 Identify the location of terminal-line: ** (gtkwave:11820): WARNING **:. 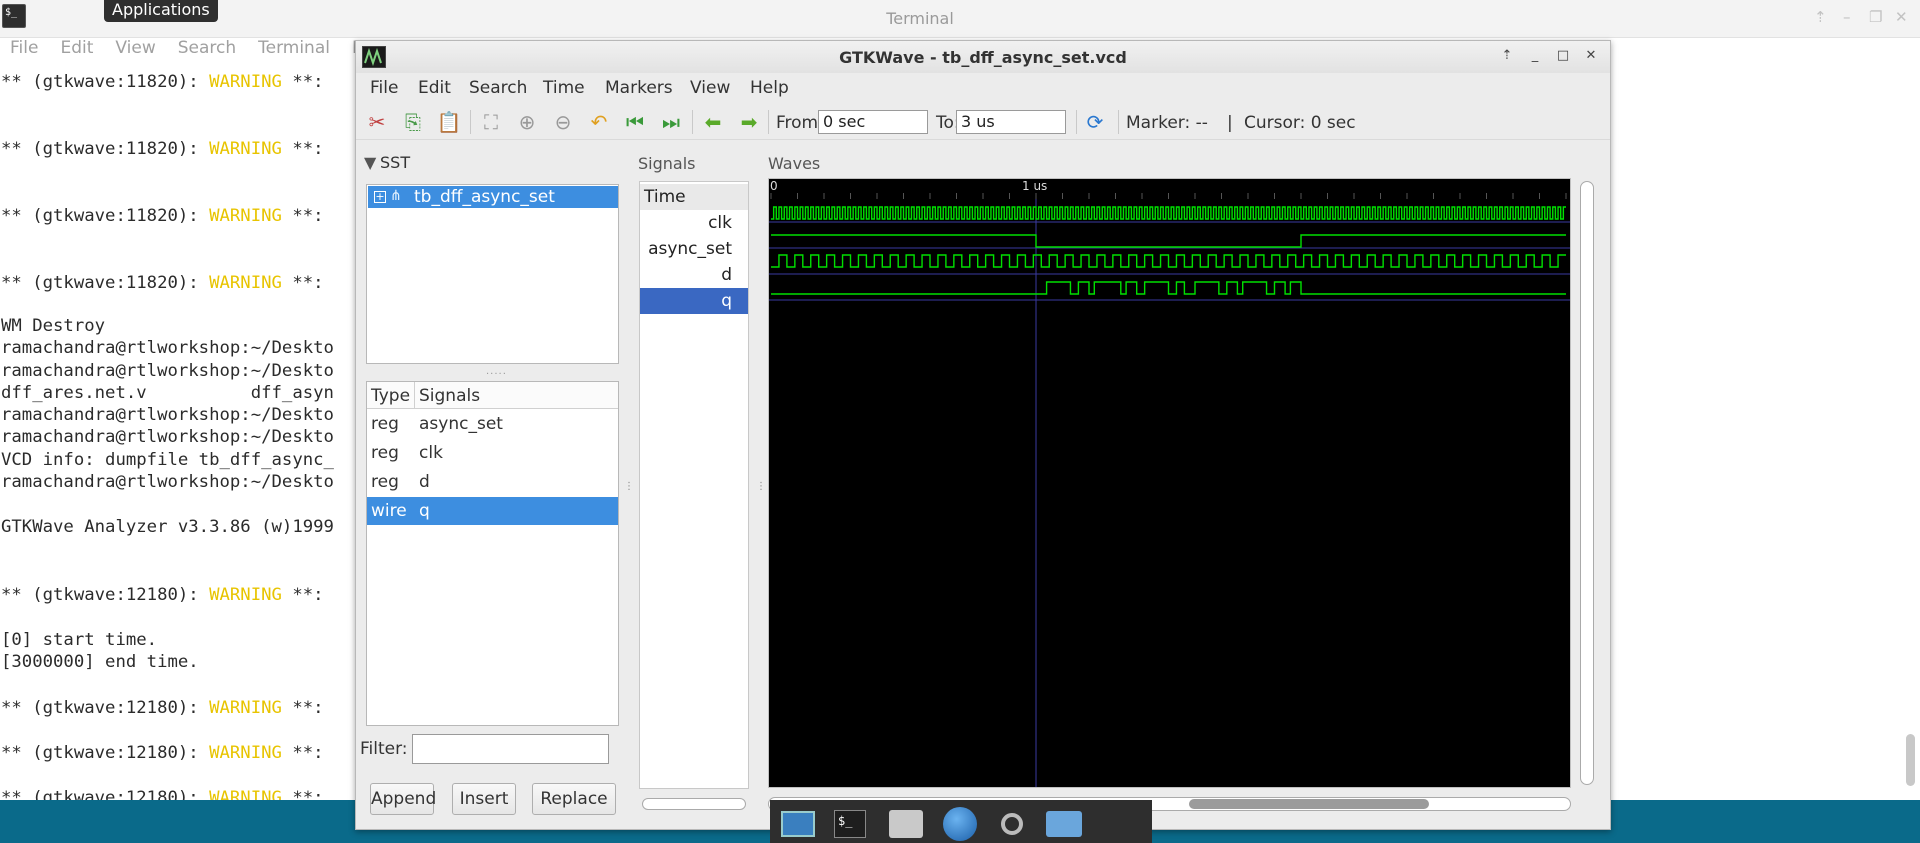
(162, 216).